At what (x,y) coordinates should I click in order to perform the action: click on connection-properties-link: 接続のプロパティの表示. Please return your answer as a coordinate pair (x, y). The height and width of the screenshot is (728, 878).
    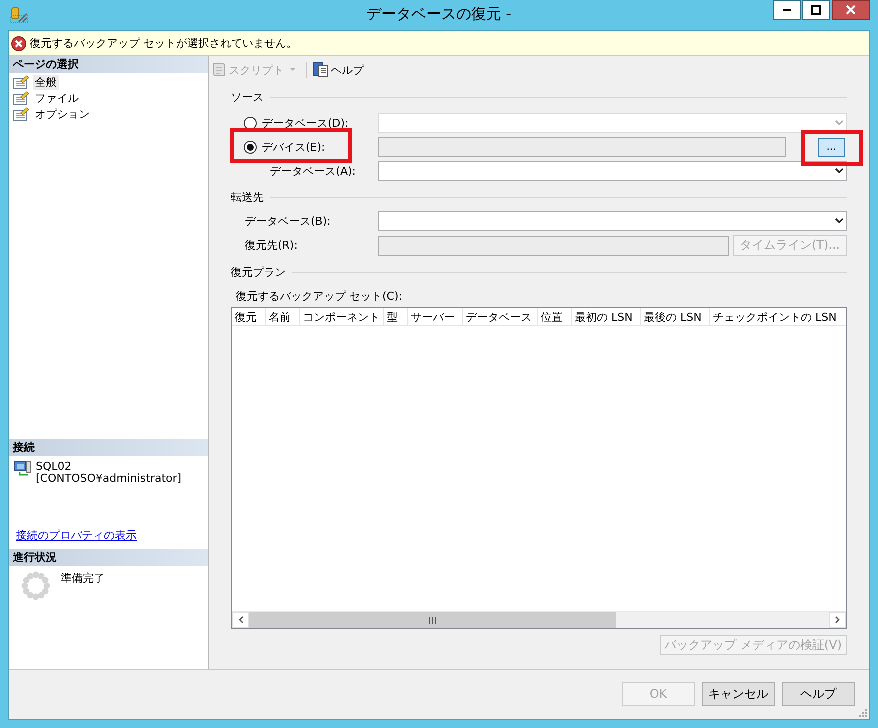
    Looking at the image, I should click on (112, 535).